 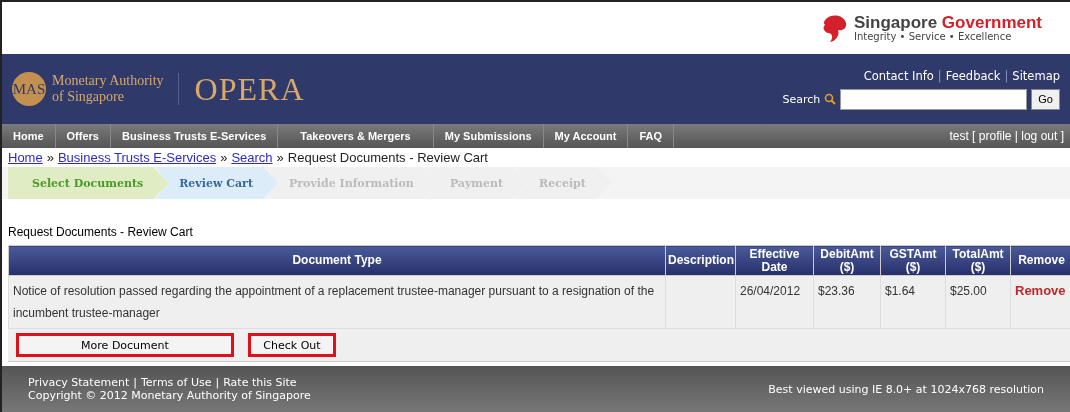 What do you see at coordinates (948, 22) in the screenshot?
I see `government-title: Singapore Government` at bounding box center [948, 22].